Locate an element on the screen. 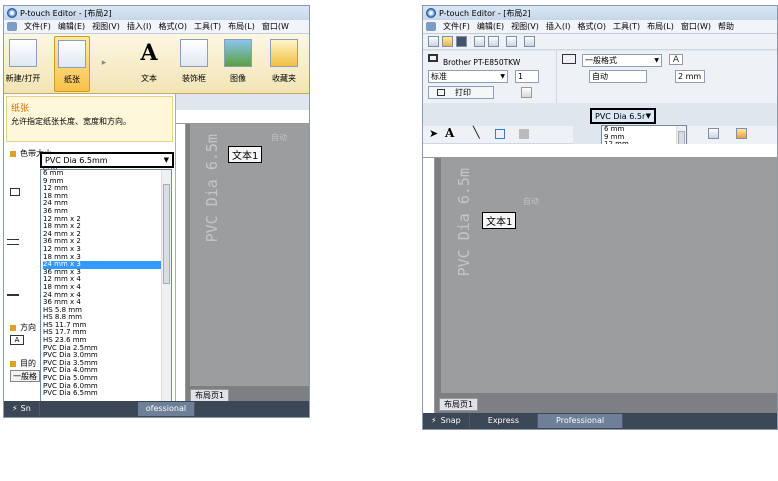 This screenshot has height=481, width=778. layout-page-tab: 布局页1 is located at coordinates (459, 404).